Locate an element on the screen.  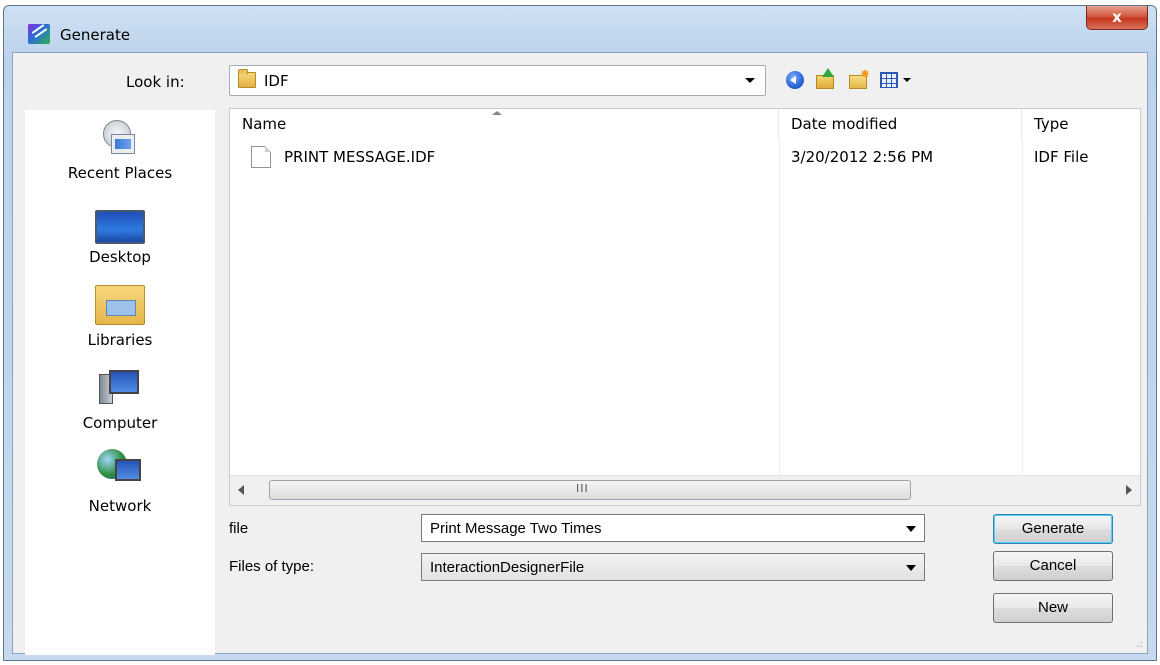
sparkle-icon: ✸ is located at coordinates (865, 74).